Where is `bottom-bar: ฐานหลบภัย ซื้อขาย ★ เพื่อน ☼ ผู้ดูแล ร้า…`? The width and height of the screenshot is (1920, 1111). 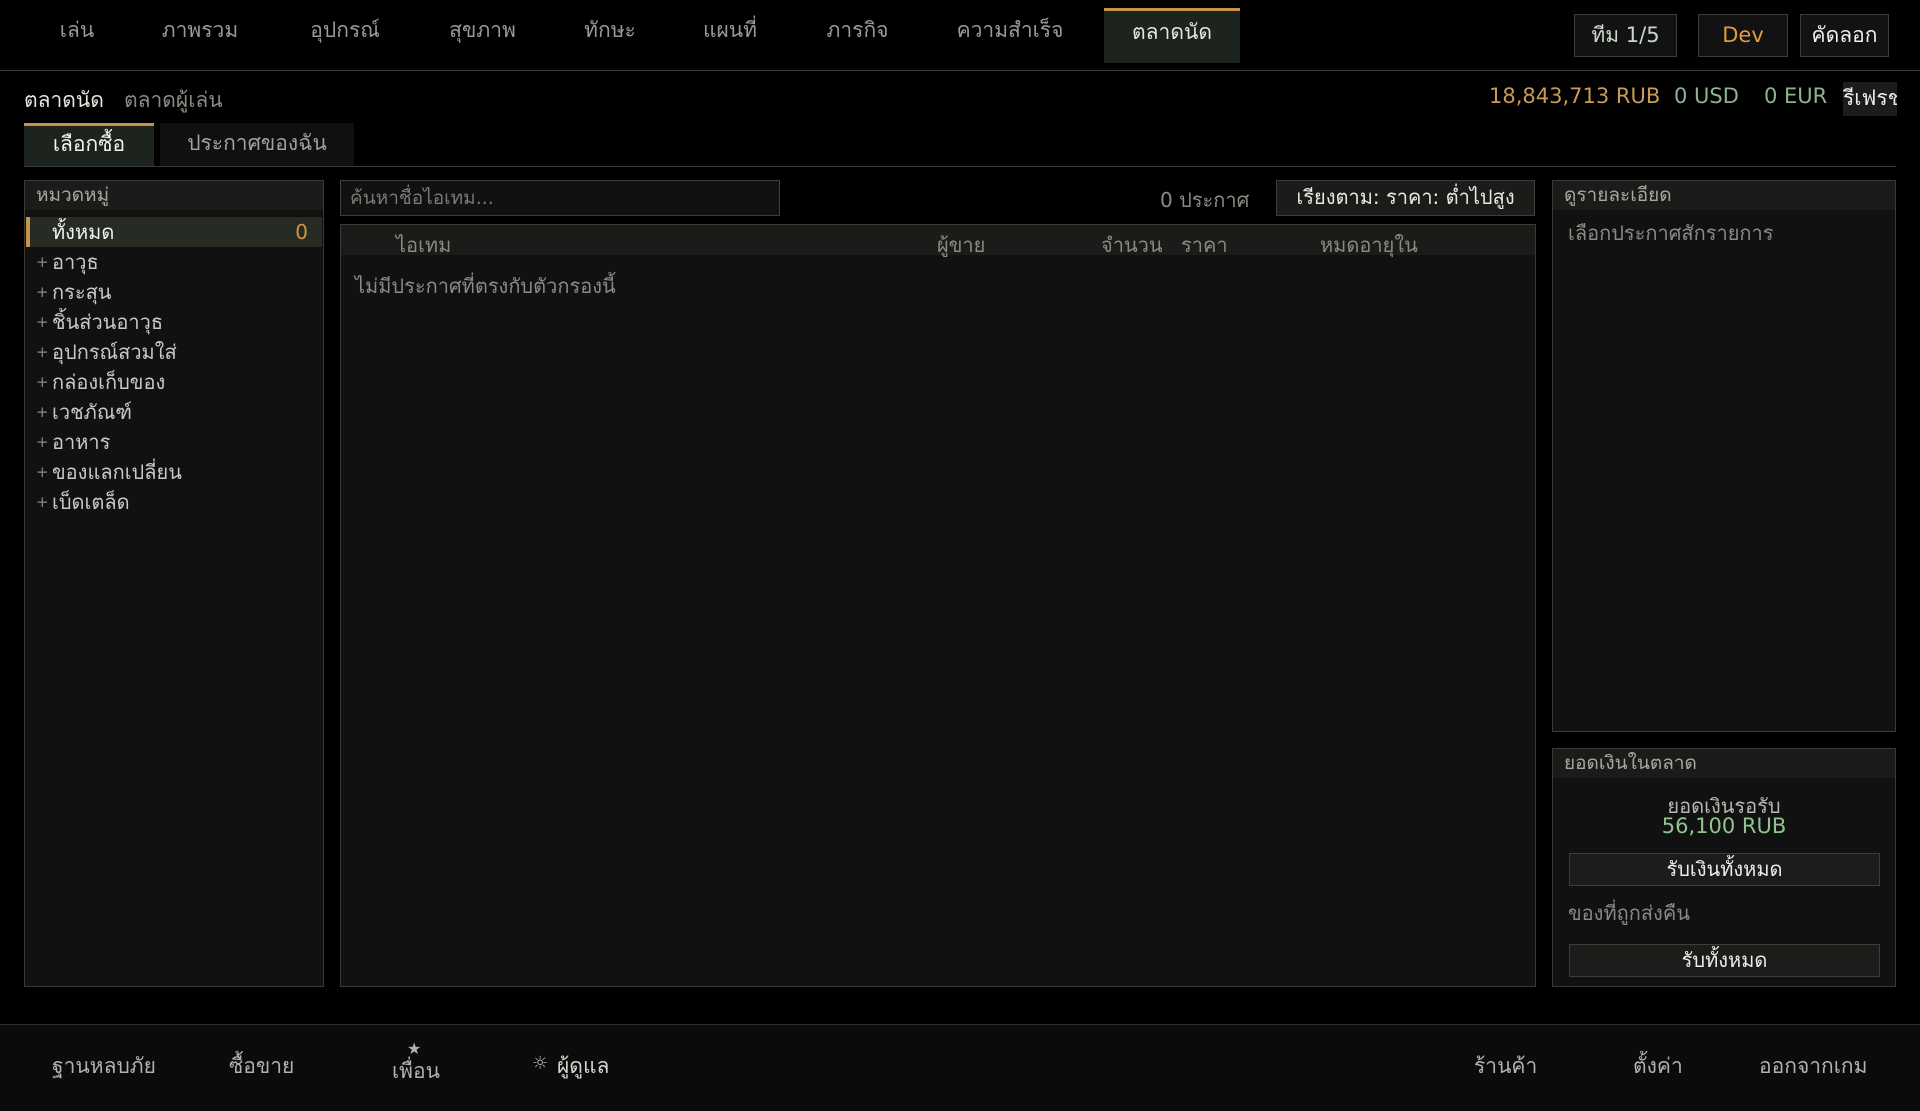
bottom-bar: ฐานหลบภัย ซื้อขาย ★ เพื่อน ☼ ผู้ดูแล ร้า… is located at coordinates (960, 1067).